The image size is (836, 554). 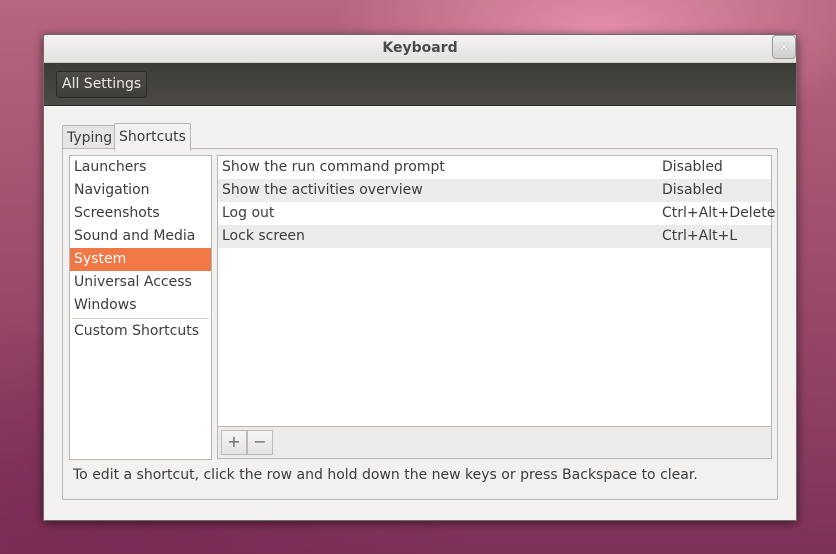 I want to click on shortcut-name: Log out, so click(x=248, y=213).